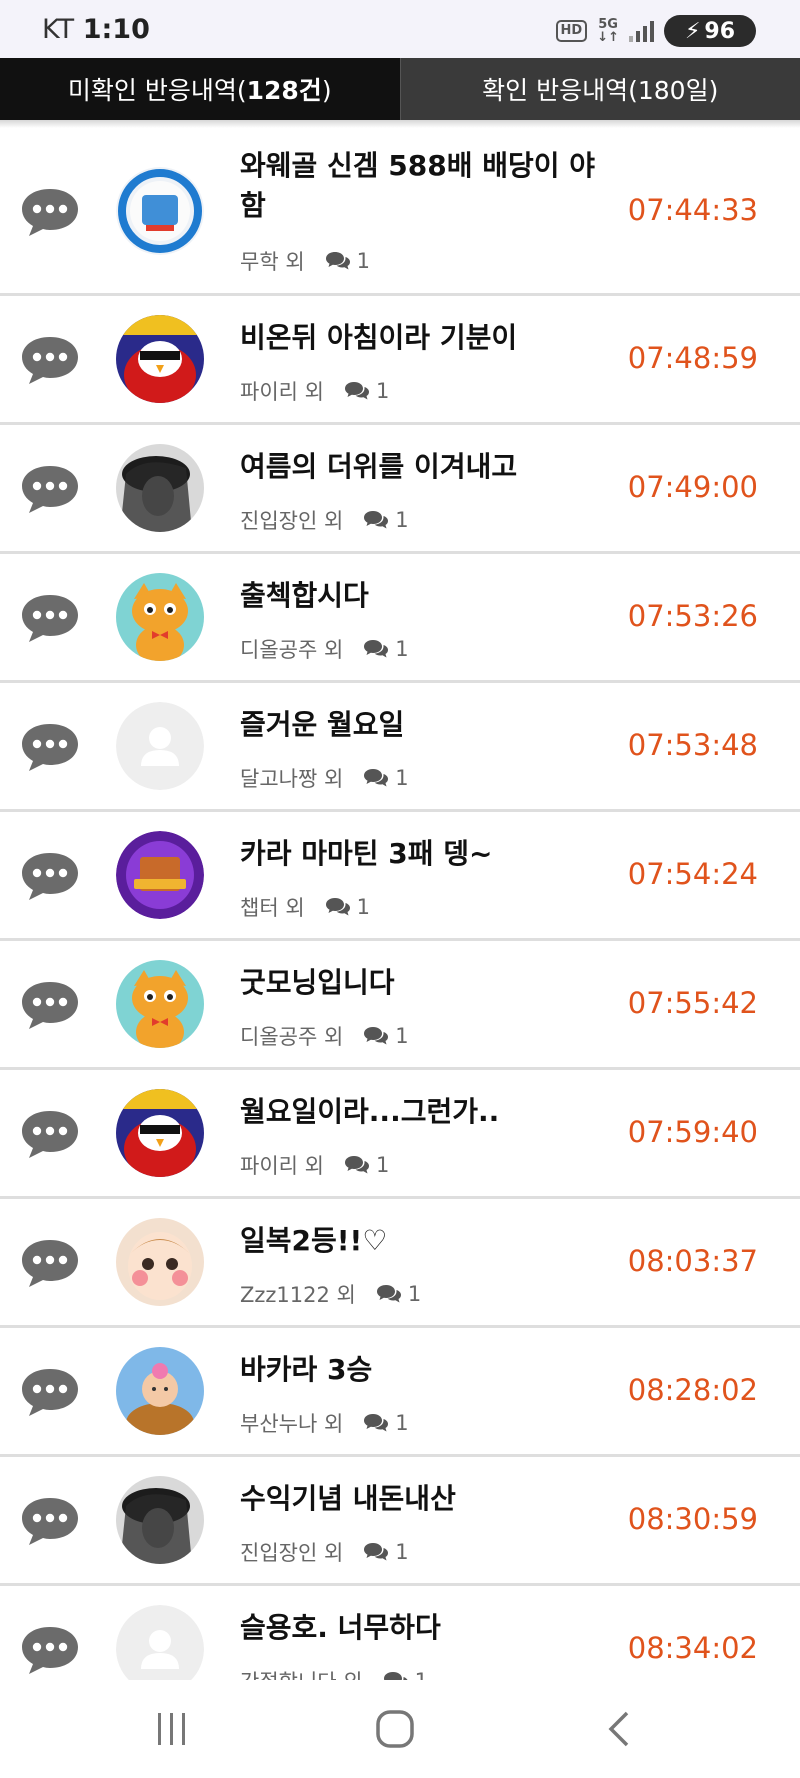 The width and height of the screenshot is (800, 1778). Describe the element at coordinates (324, 1423) in the screenshot. I see `post-meta: 부산누나 외 1` at that location.